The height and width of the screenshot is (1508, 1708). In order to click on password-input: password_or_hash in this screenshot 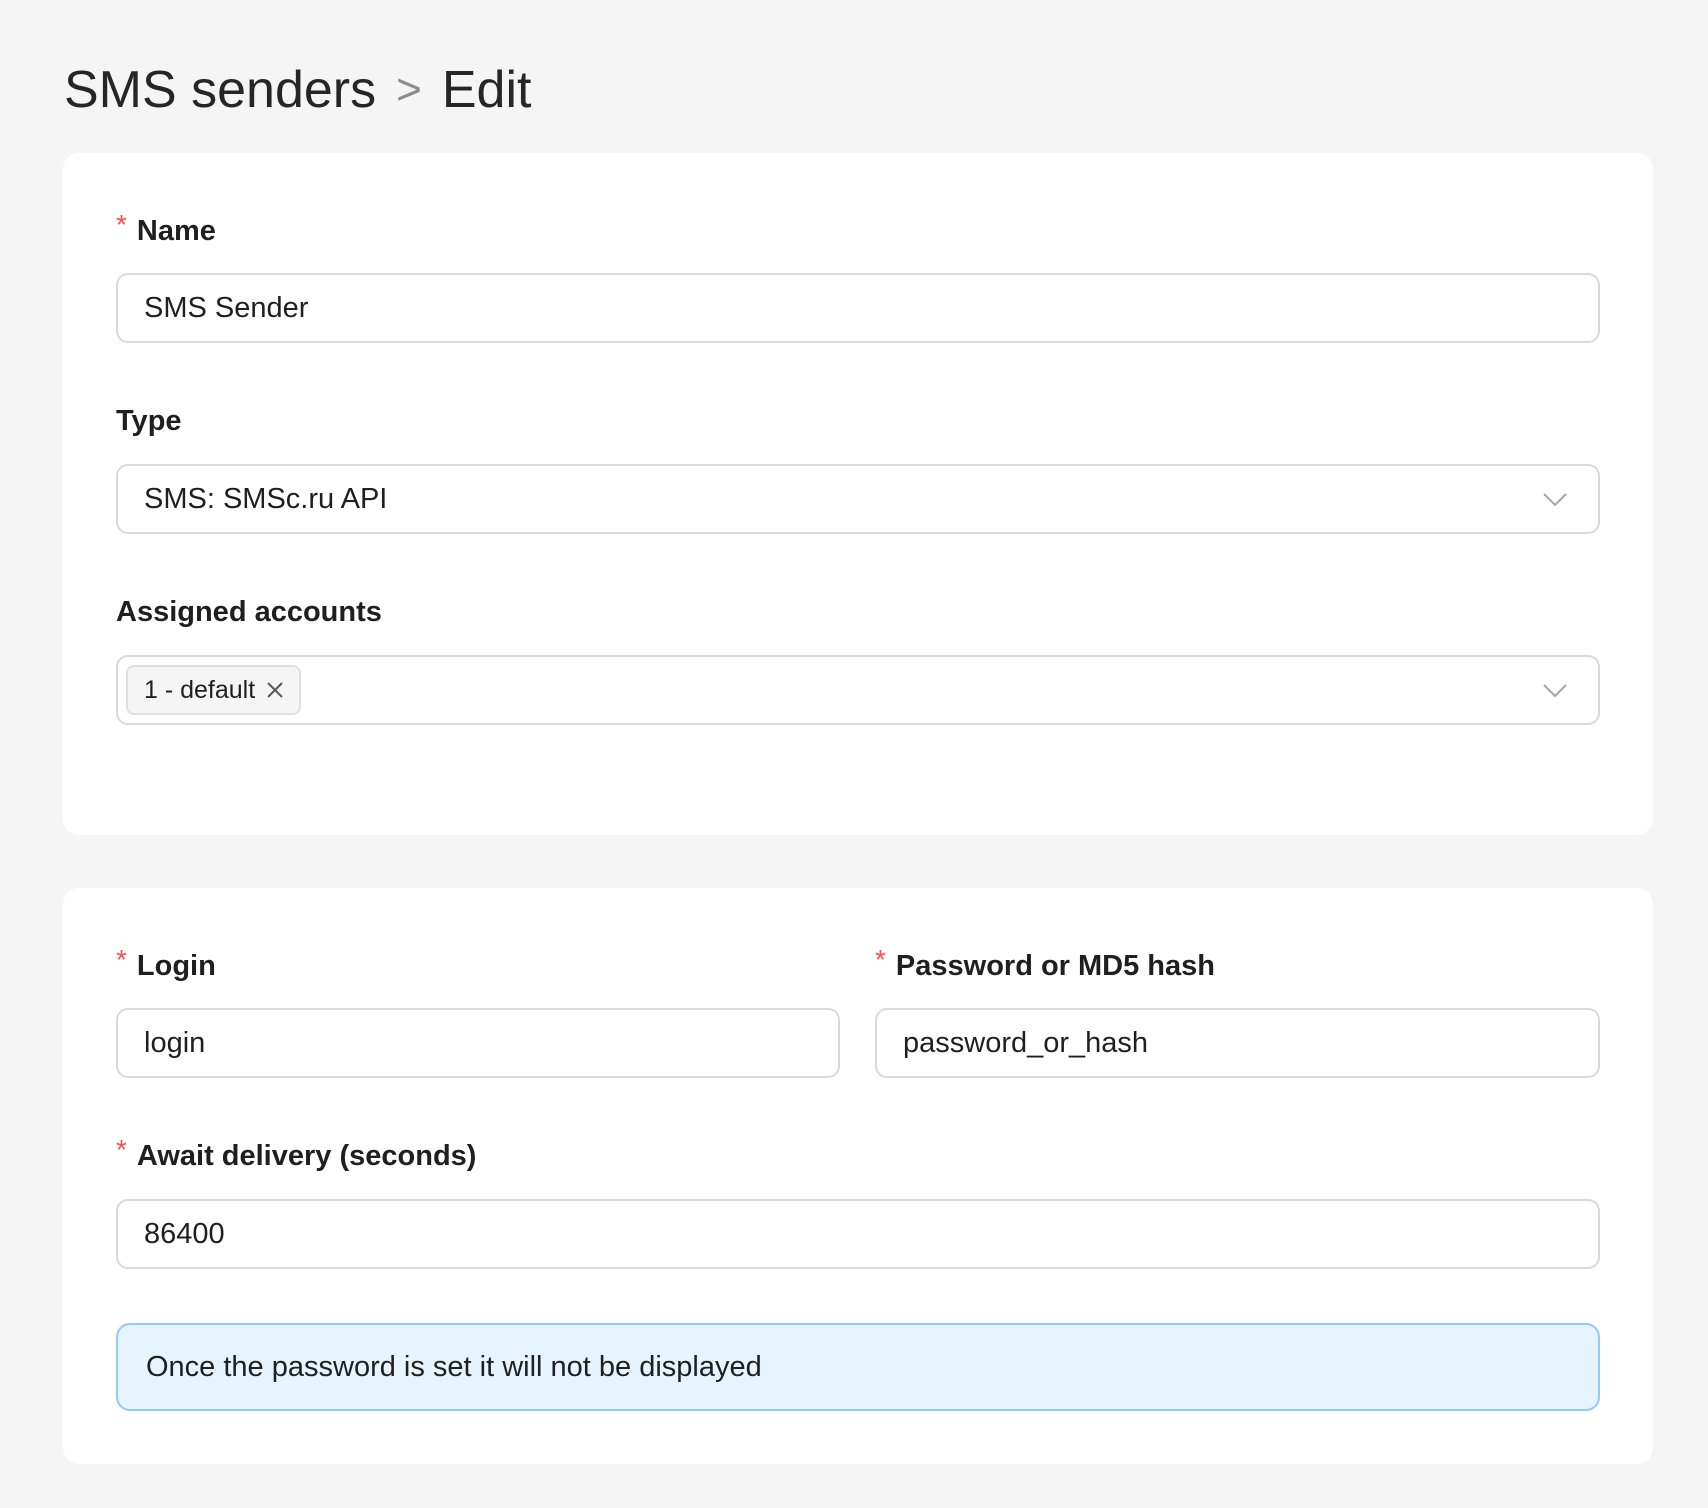, I will do `click(1237, 1043)`.